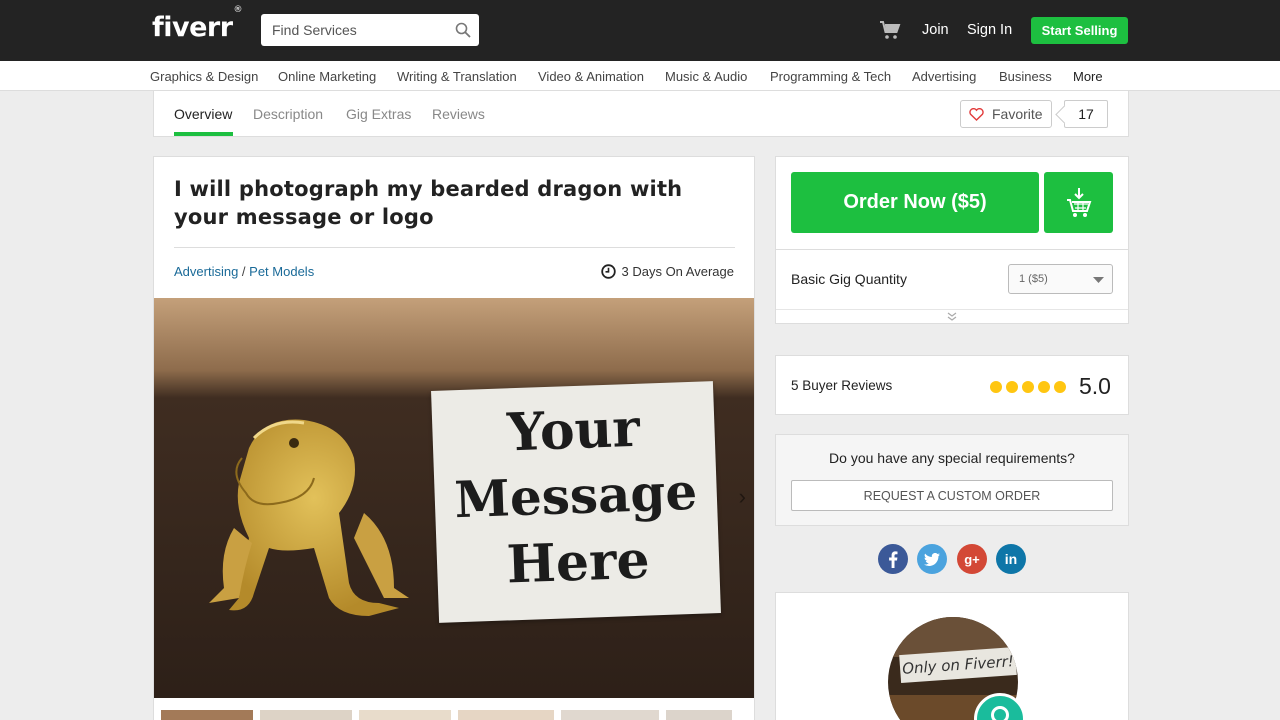 The image size is (1280, 720). What do you see at coordinates (890, 30) in the screenshot?
I see `cart-icon` at bounding box center [890, 30].